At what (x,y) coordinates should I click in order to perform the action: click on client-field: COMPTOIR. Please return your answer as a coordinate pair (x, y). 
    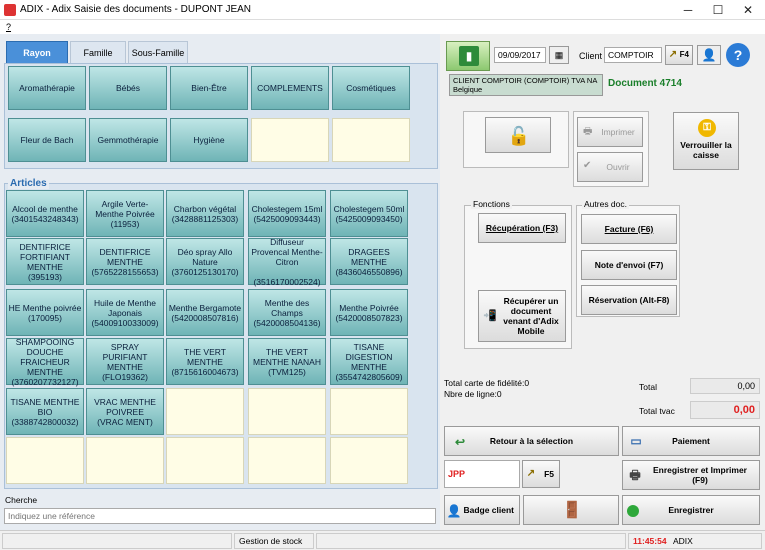
    Looking at the image, I should click on (633, 55).